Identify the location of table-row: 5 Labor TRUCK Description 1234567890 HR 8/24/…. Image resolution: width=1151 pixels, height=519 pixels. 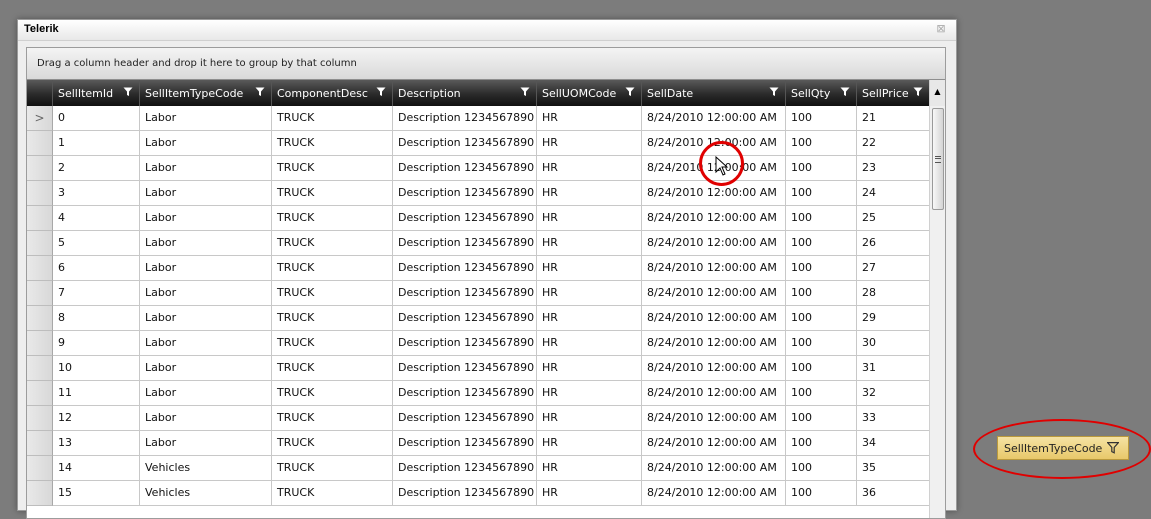
(478, 243).